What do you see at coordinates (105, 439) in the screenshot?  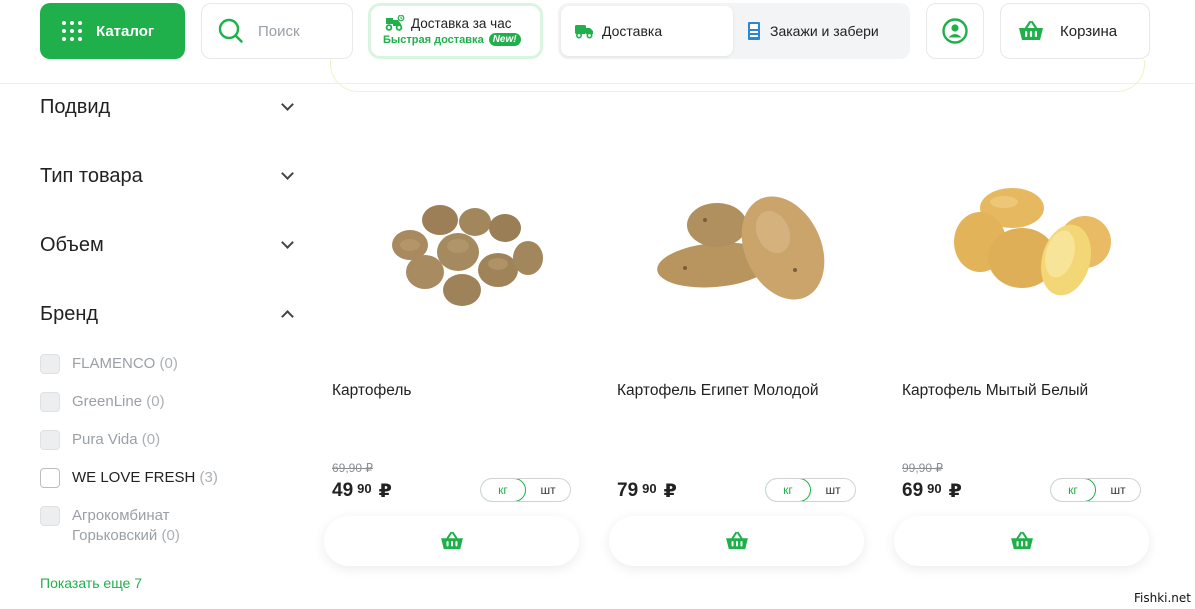 I see `brand-name: Pura Vida` at bounding box center [105, 439].